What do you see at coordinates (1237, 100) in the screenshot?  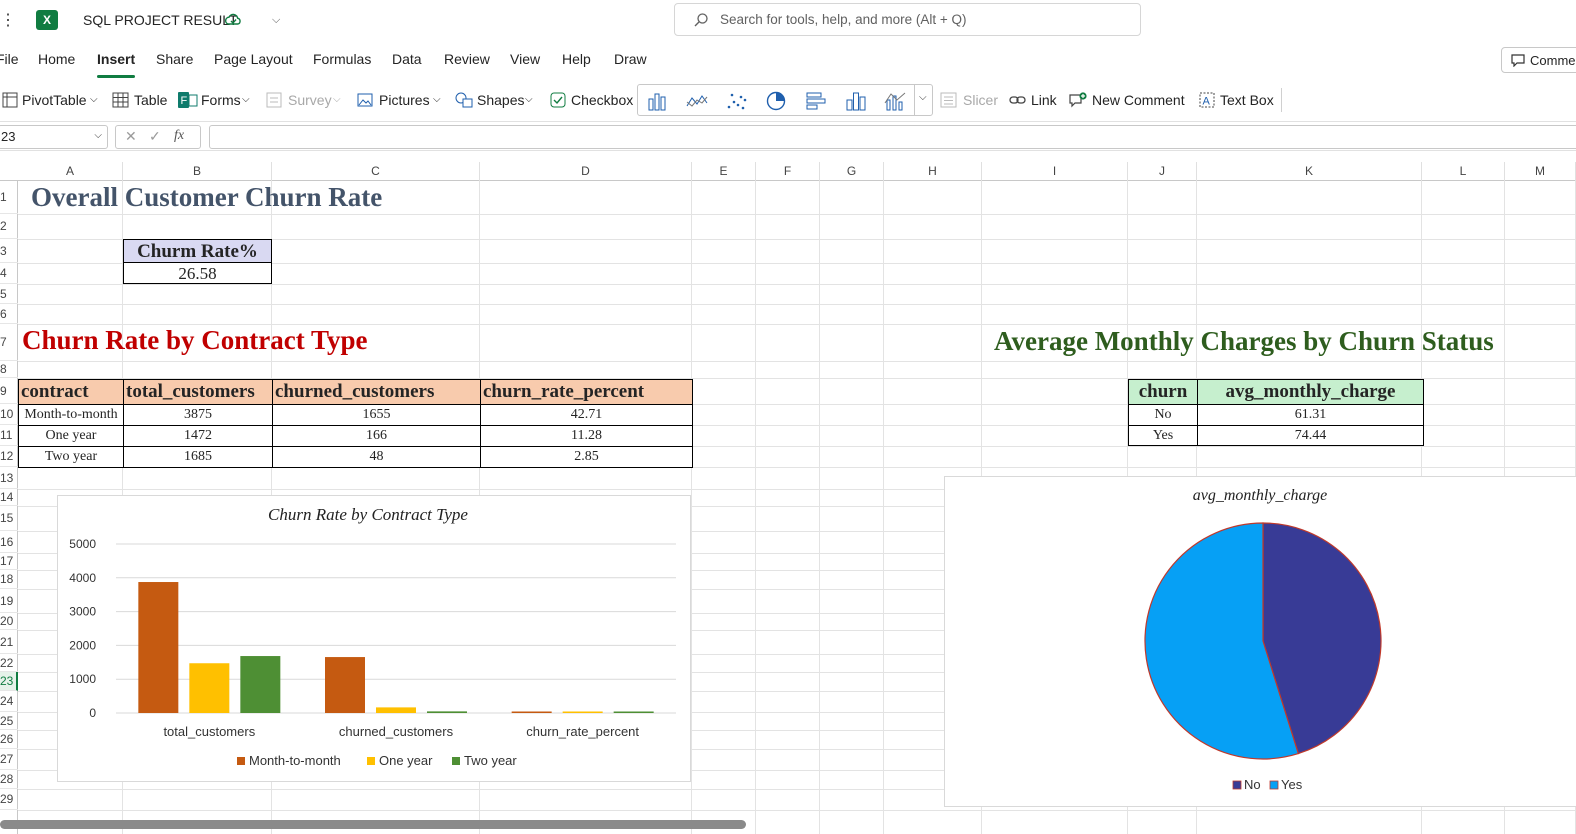 I see `text-box-button: A Text Box` at bounding box center [1237, 100].